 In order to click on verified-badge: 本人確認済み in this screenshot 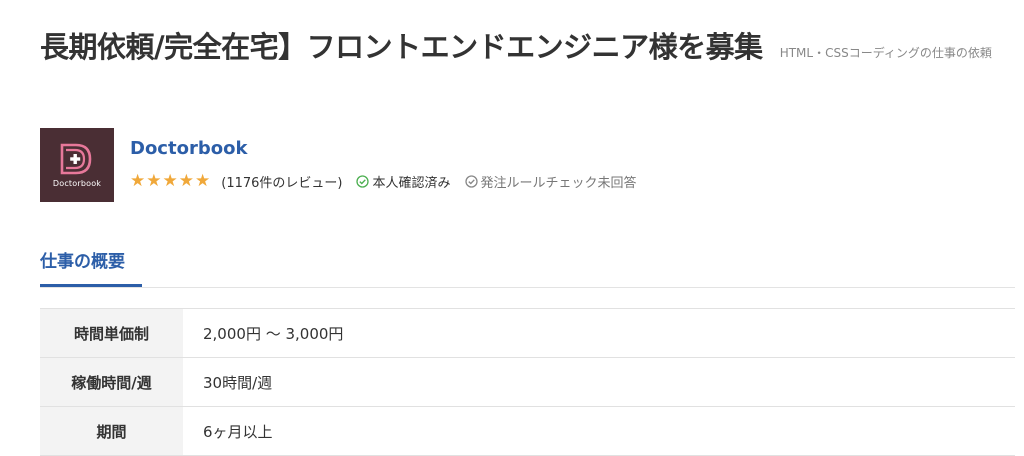, I will do `click(403, 181)`.